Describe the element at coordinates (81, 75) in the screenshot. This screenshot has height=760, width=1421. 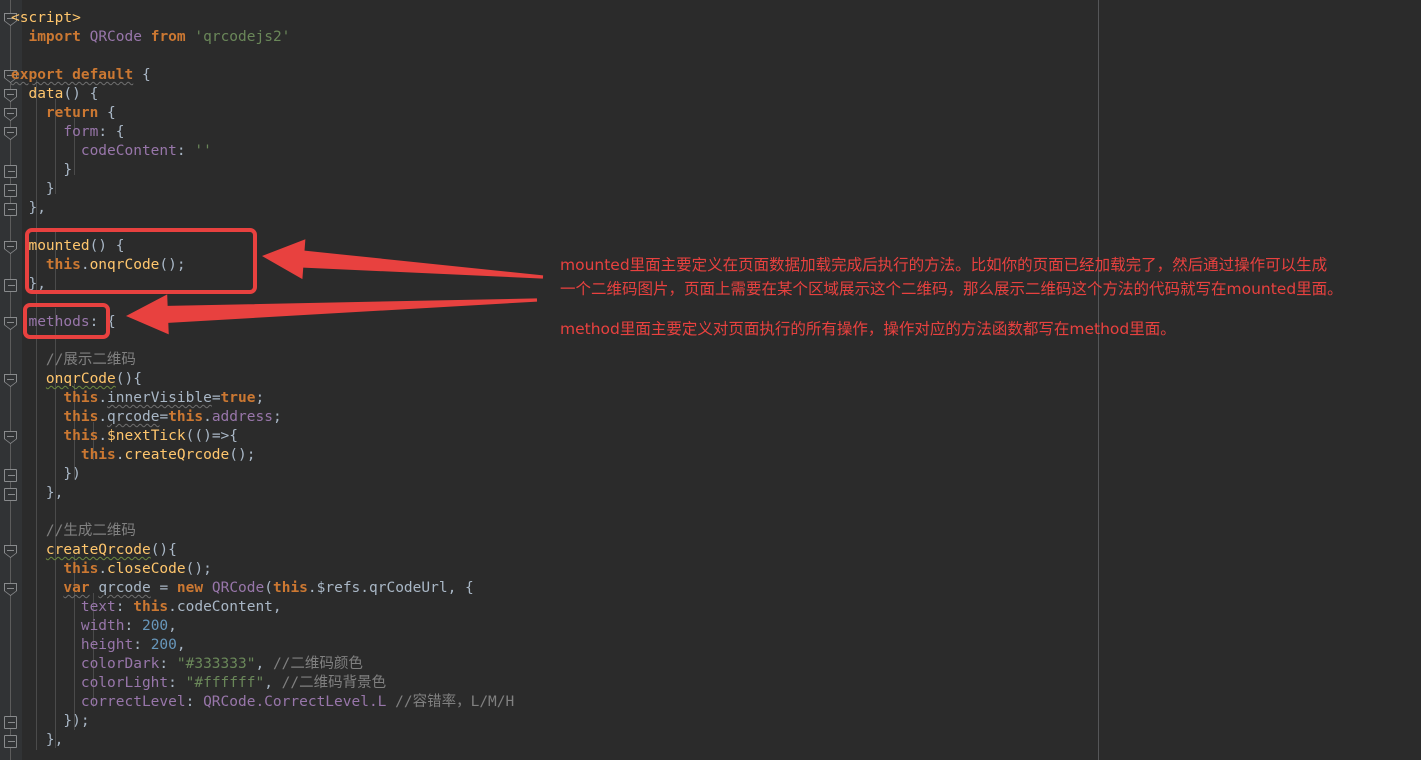
I see `code-line: export default {` at that location.